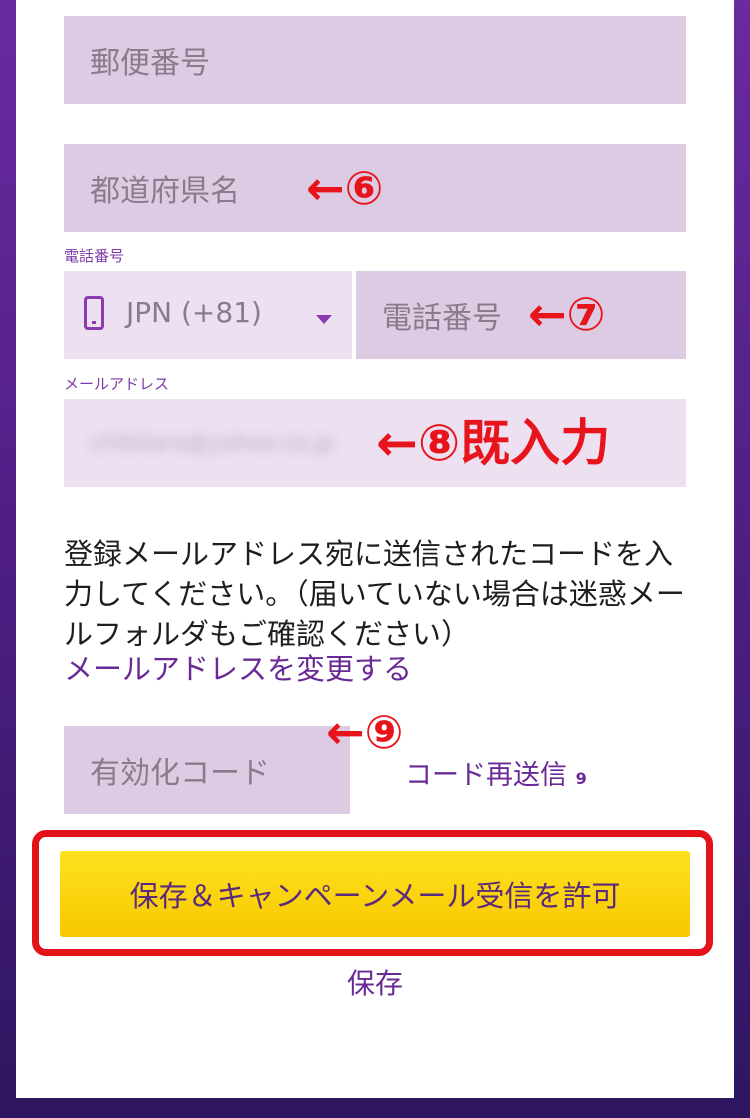  What do you see at coordinates (493, 443) in the screenshot?
I see `annotation-marker-8: ←⑧既入力` at bounding box center [493, 443].